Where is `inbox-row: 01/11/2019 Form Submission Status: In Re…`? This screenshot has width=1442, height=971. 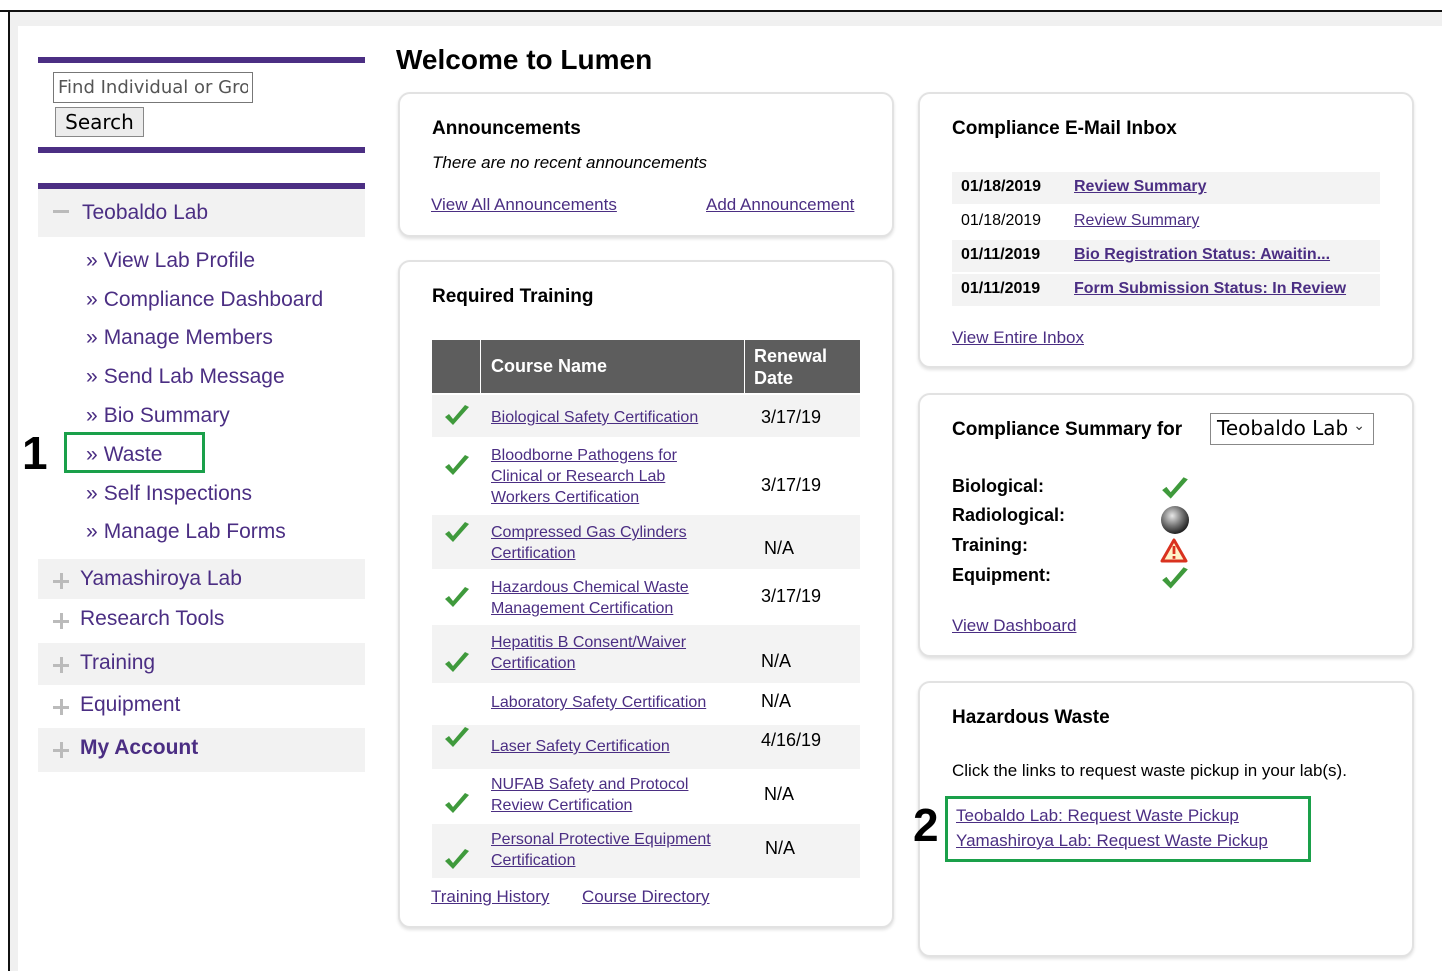 inbox-row: 01/11/2019 Form Submission Status: In Re… is located at coordinates (1166, 290).